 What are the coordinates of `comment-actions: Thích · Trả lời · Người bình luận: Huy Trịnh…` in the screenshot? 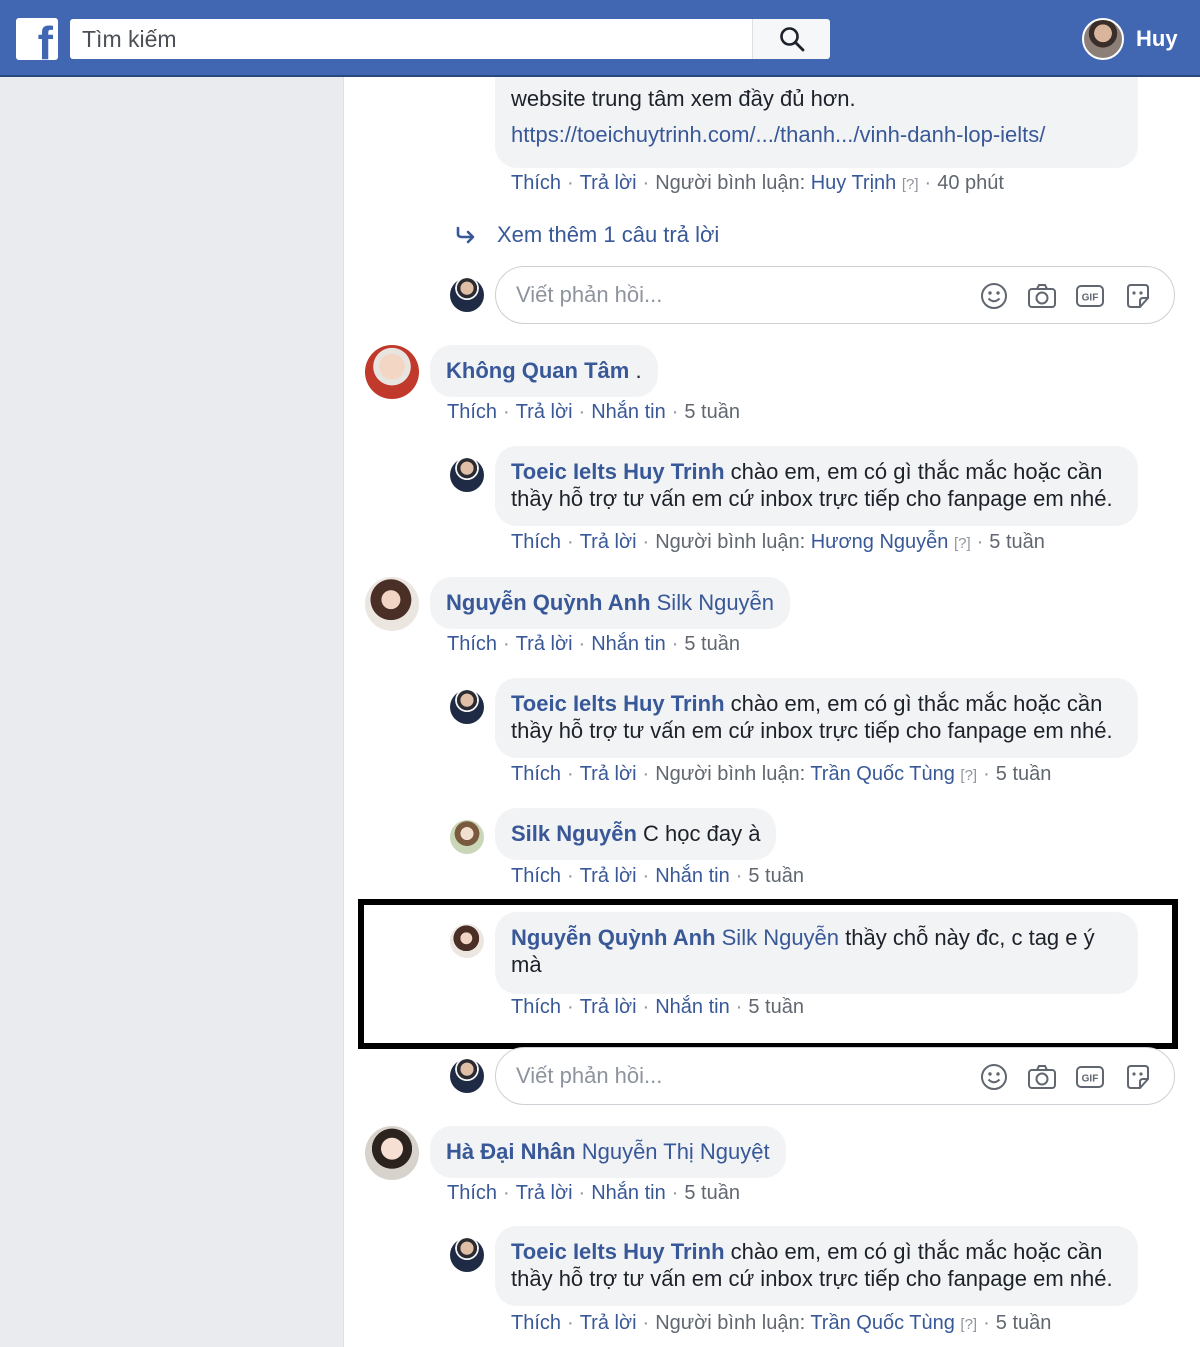 It's located at (757, 183).